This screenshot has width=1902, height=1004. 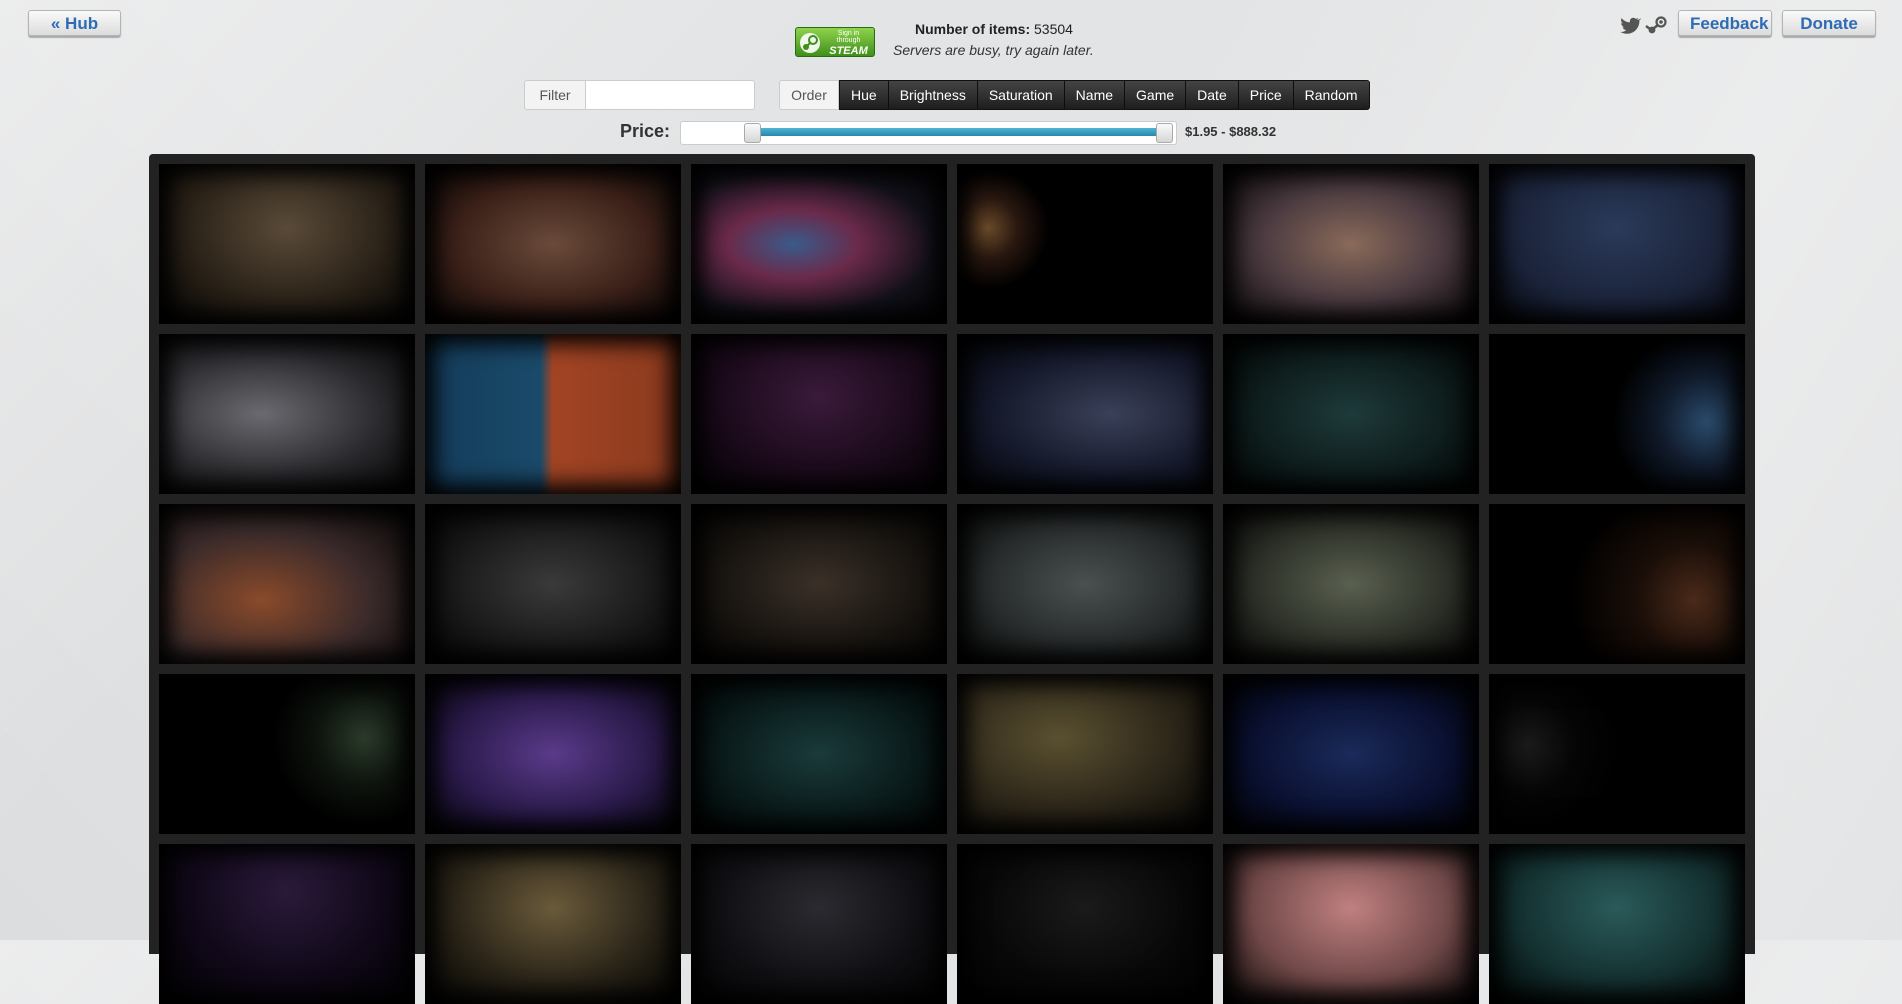 I want to click on background-tile-character-emblem, so click(x=1085, y=244).